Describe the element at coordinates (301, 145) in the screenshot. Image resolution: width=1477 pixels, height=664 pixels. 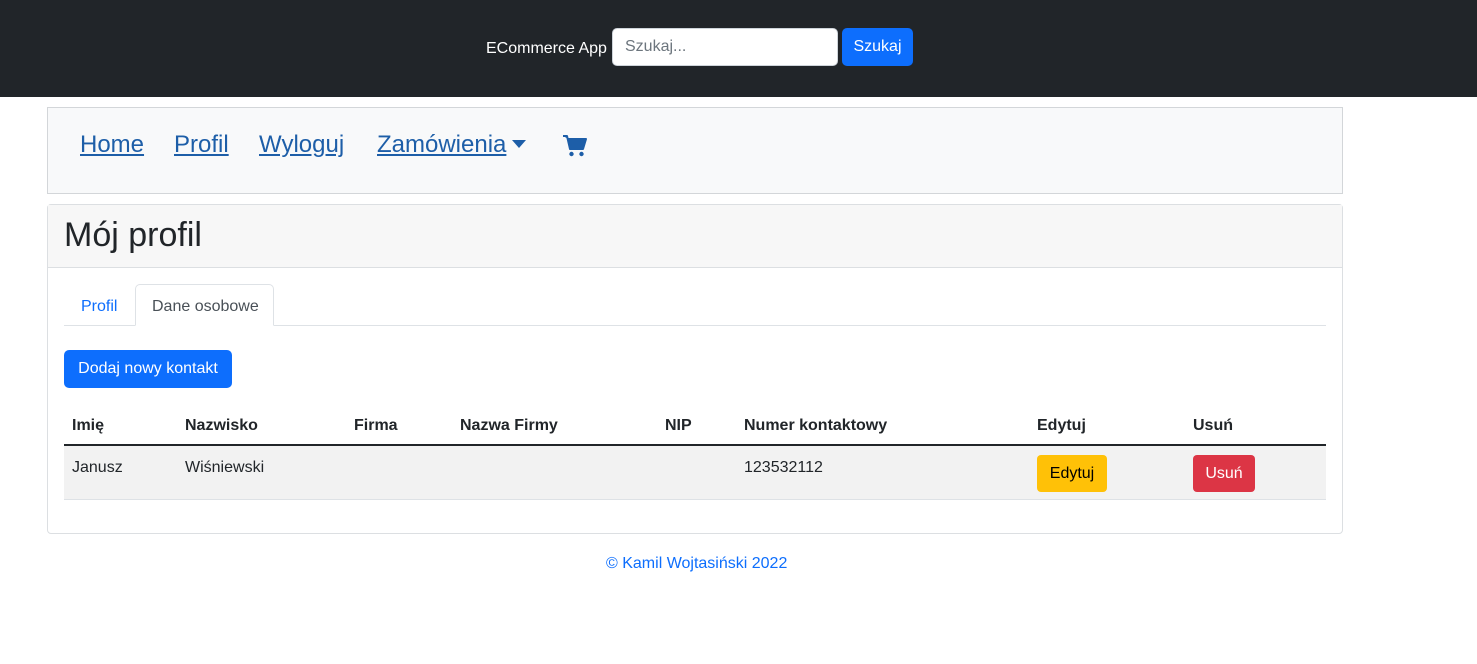
I see `nav-wyloguj-link: Wyloguj` at that location.